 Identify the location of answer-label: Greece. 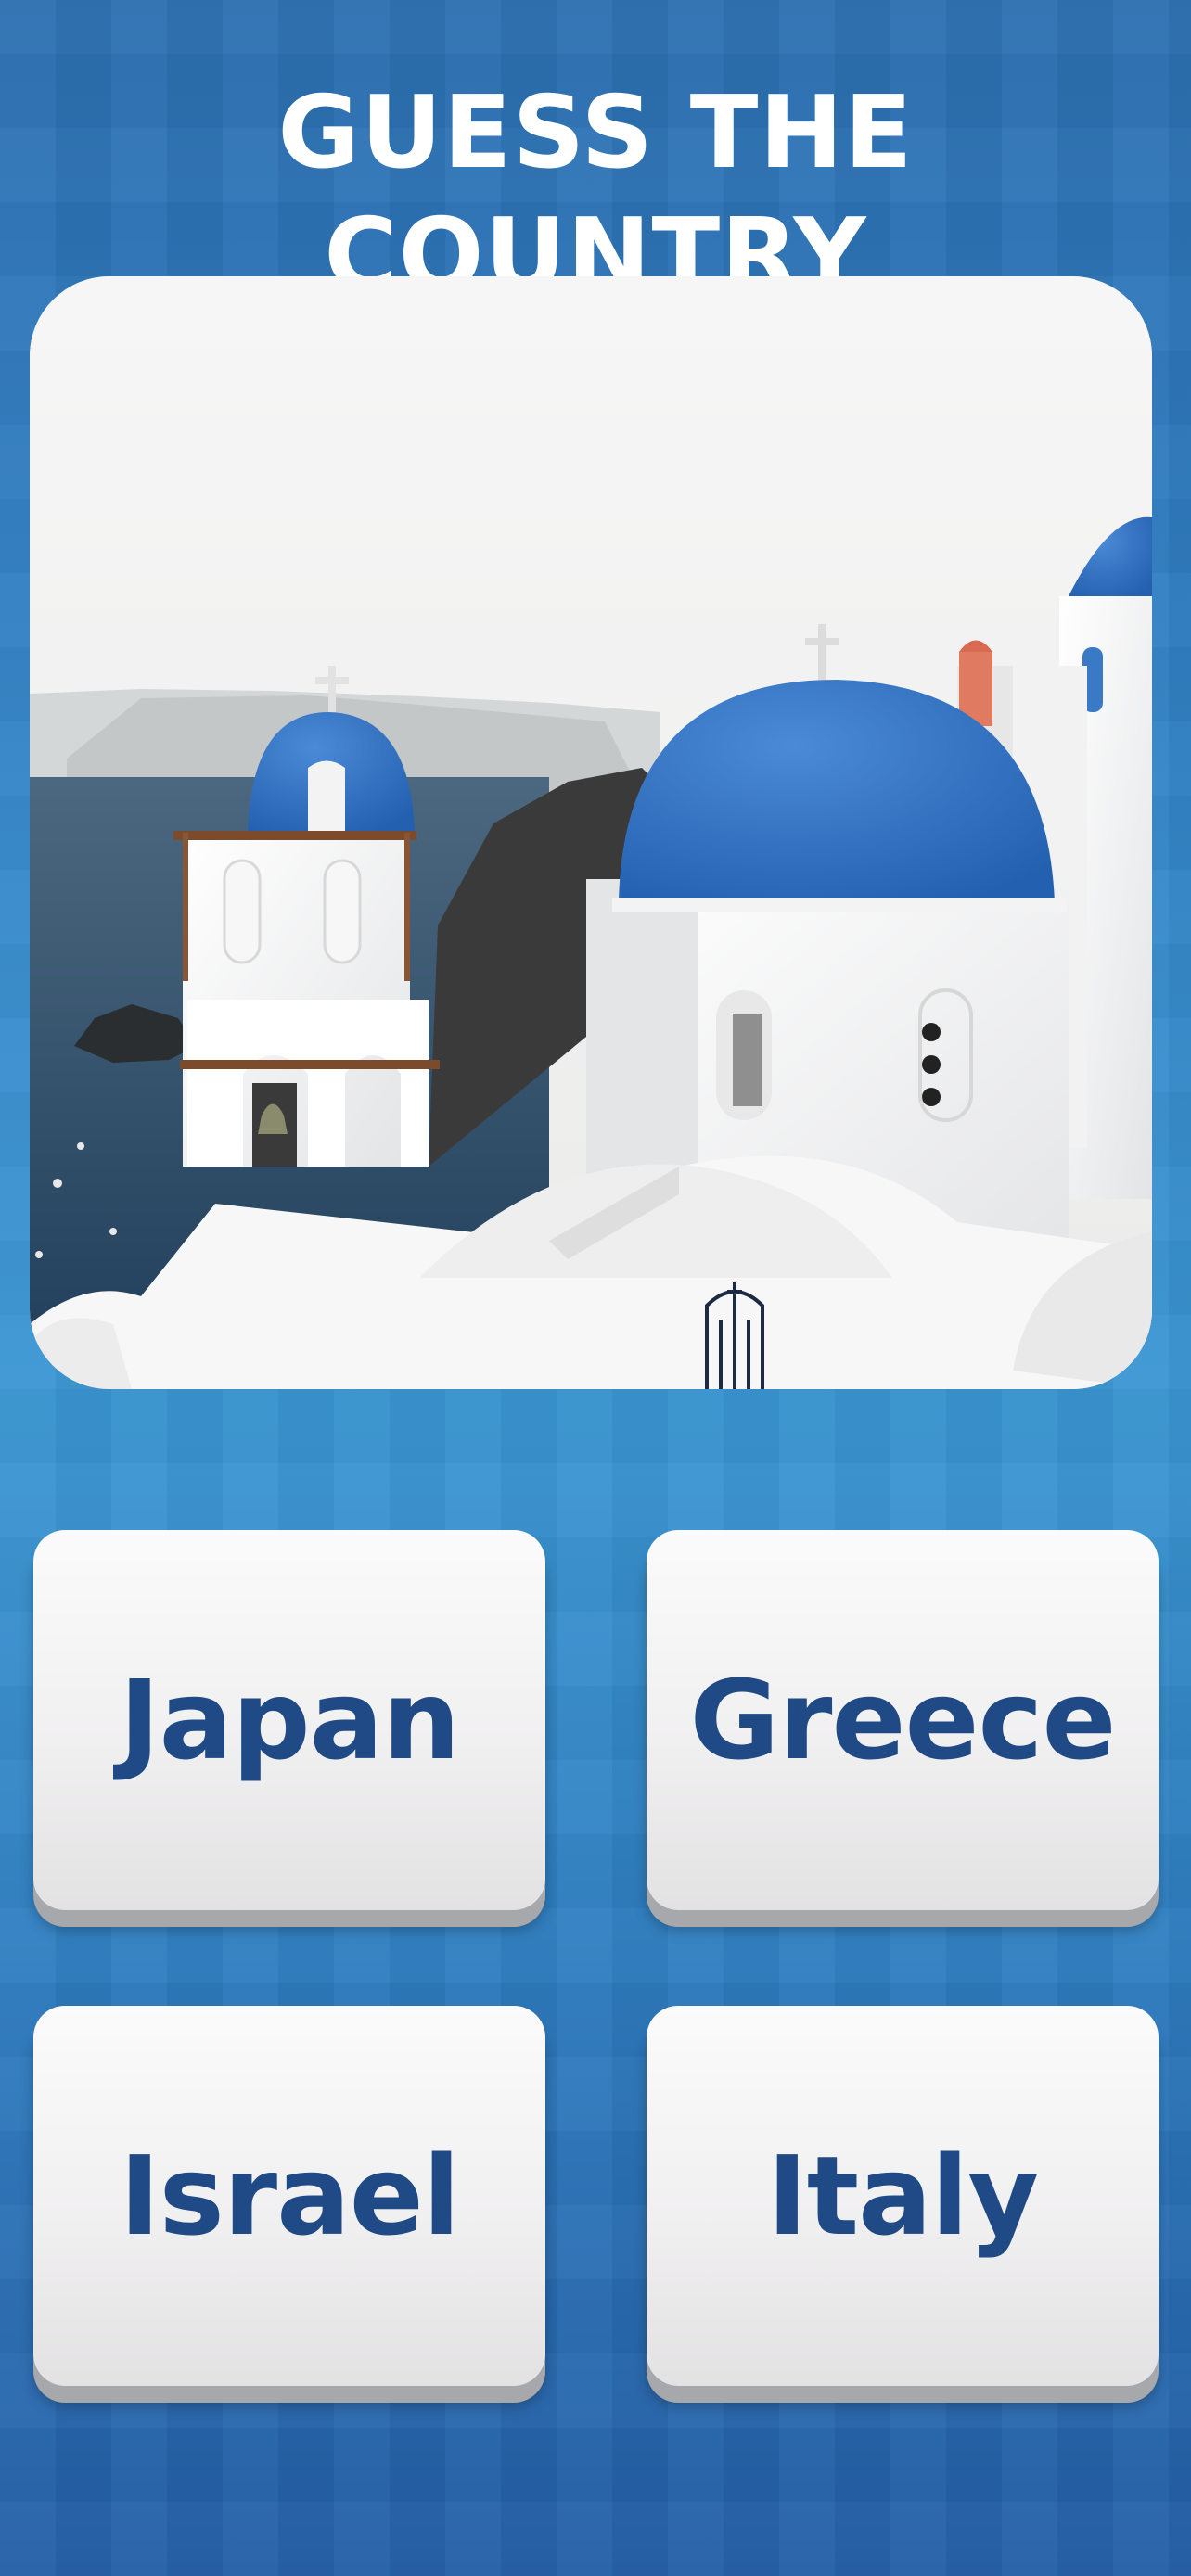
(903, 1720).